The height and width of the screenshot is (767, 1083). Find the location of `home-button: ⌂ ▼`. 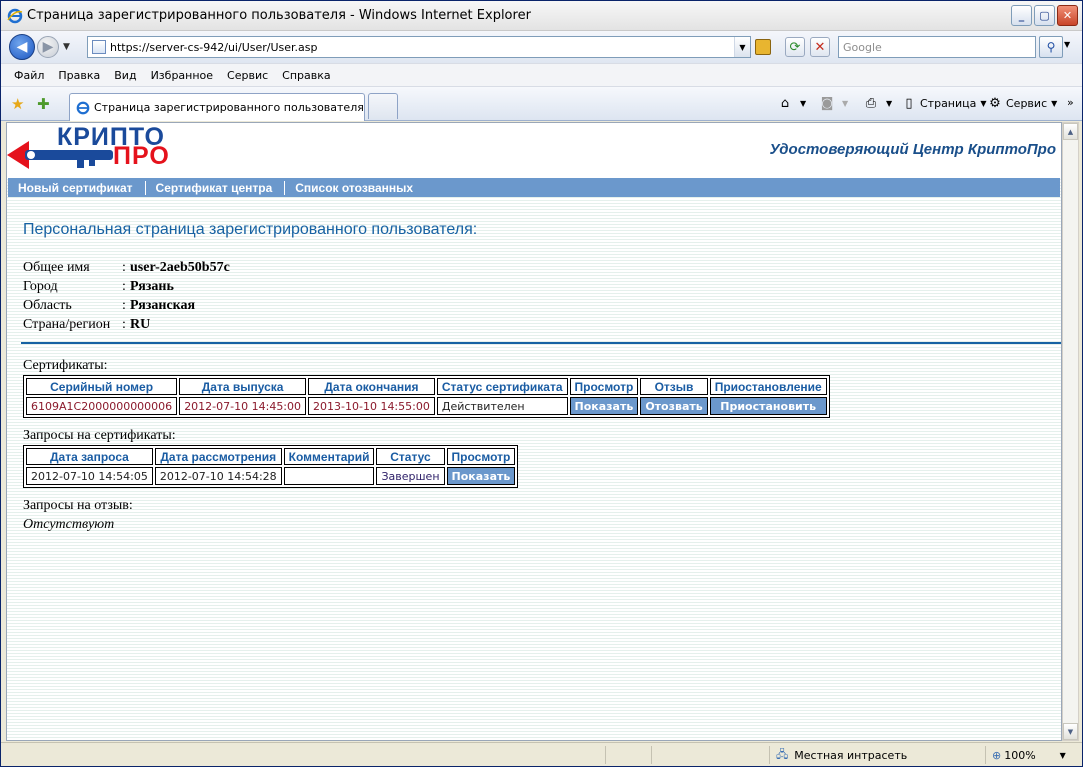

home-button: ⌂ ▼ is located at coordinates (791, 103).